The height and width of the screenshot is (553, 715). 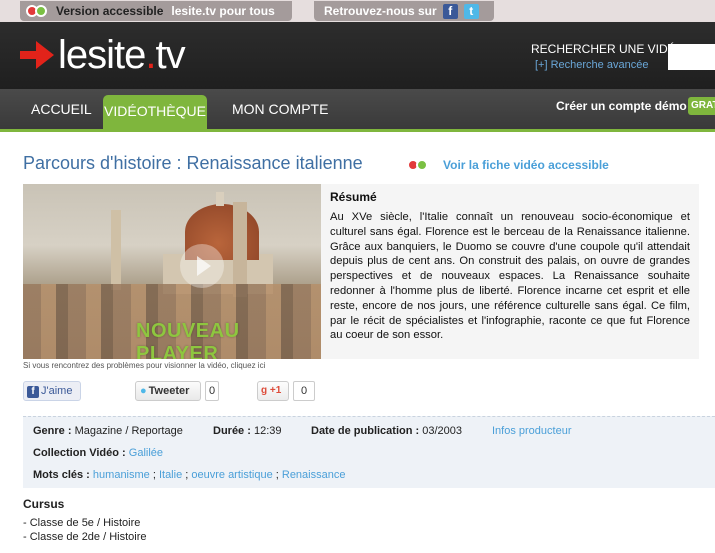 What do you see at coordinates (57, 391) in the screenshot?
I see `facebook-like-label: J'aime` at bounding box center [57, 391].